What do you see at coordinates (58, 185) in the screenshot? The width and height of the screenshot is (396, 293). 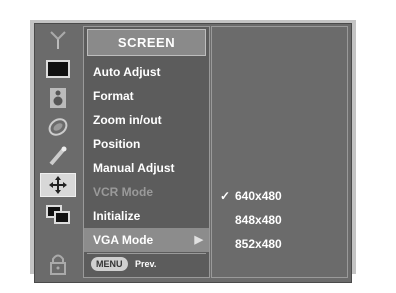 I see `screen-move-icon` at bounding box center [58, 185].